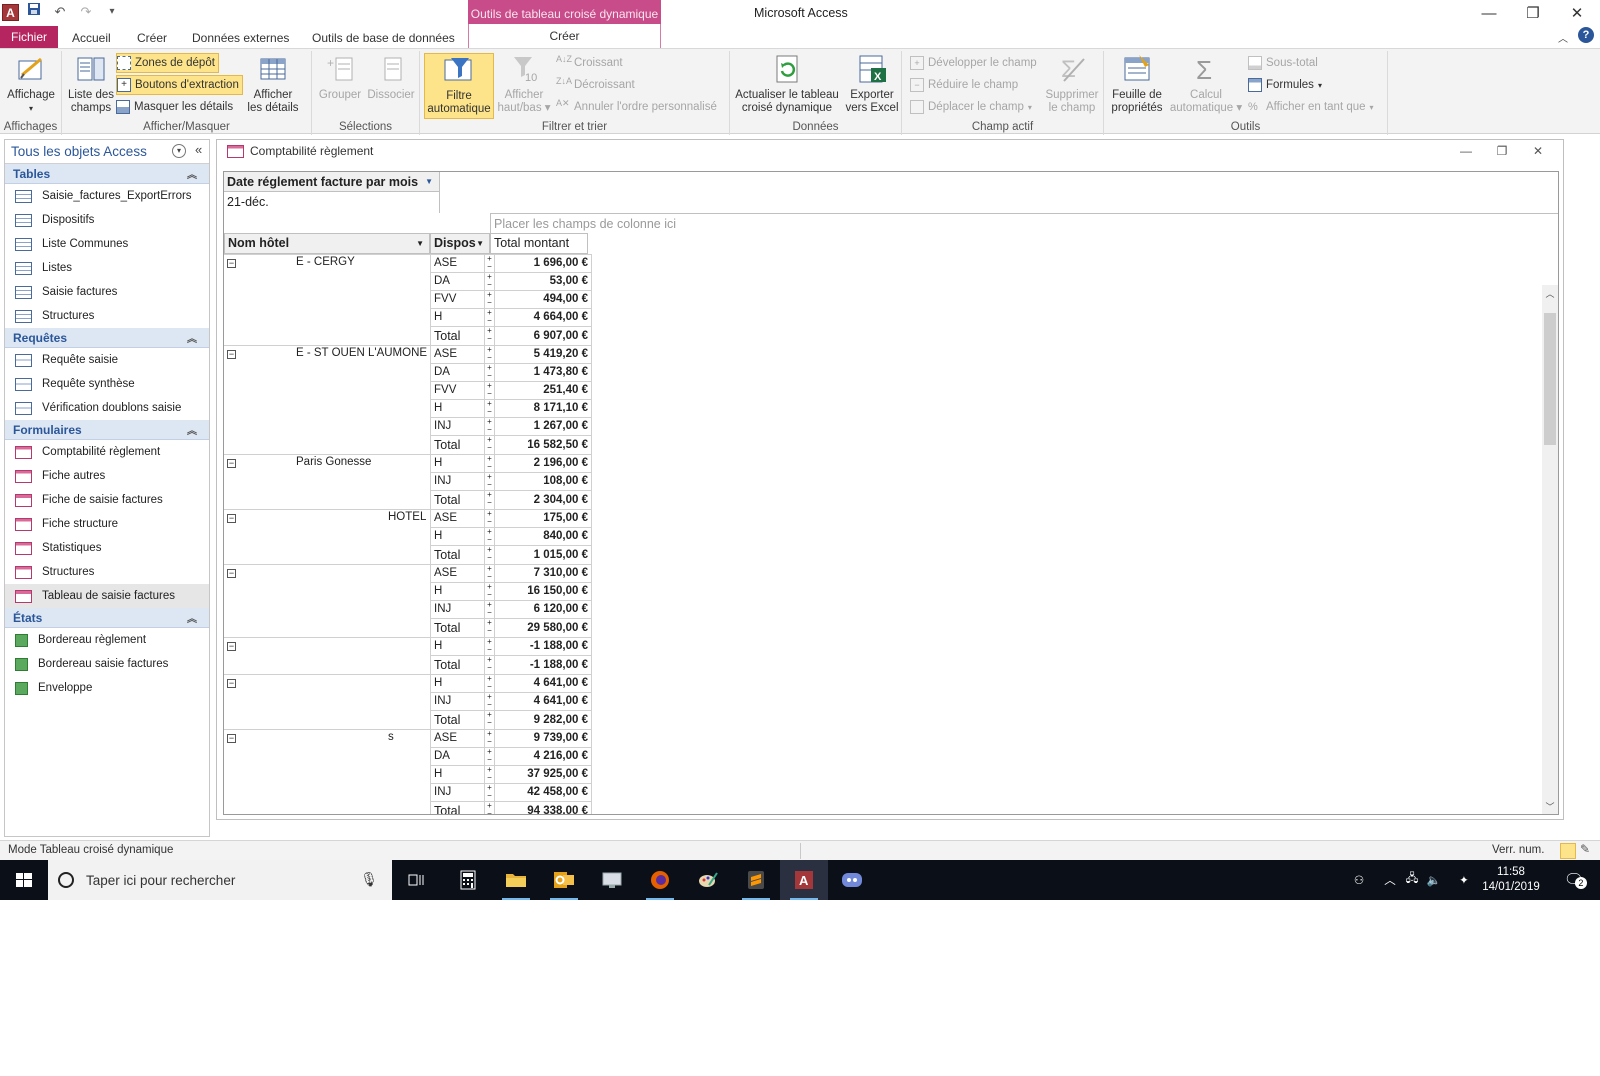 The image size is (1600, 1076). What do you see at coordinates (107, 244) in the screenshot?
I see `nav-item-table: Liste Communes` at bounding box center [107, 244].